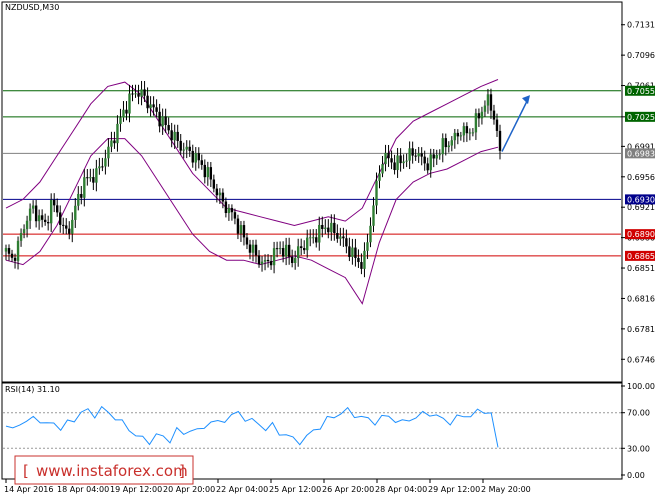  I want to click on rsi-tick-label: 30.00, so click(638, 448).